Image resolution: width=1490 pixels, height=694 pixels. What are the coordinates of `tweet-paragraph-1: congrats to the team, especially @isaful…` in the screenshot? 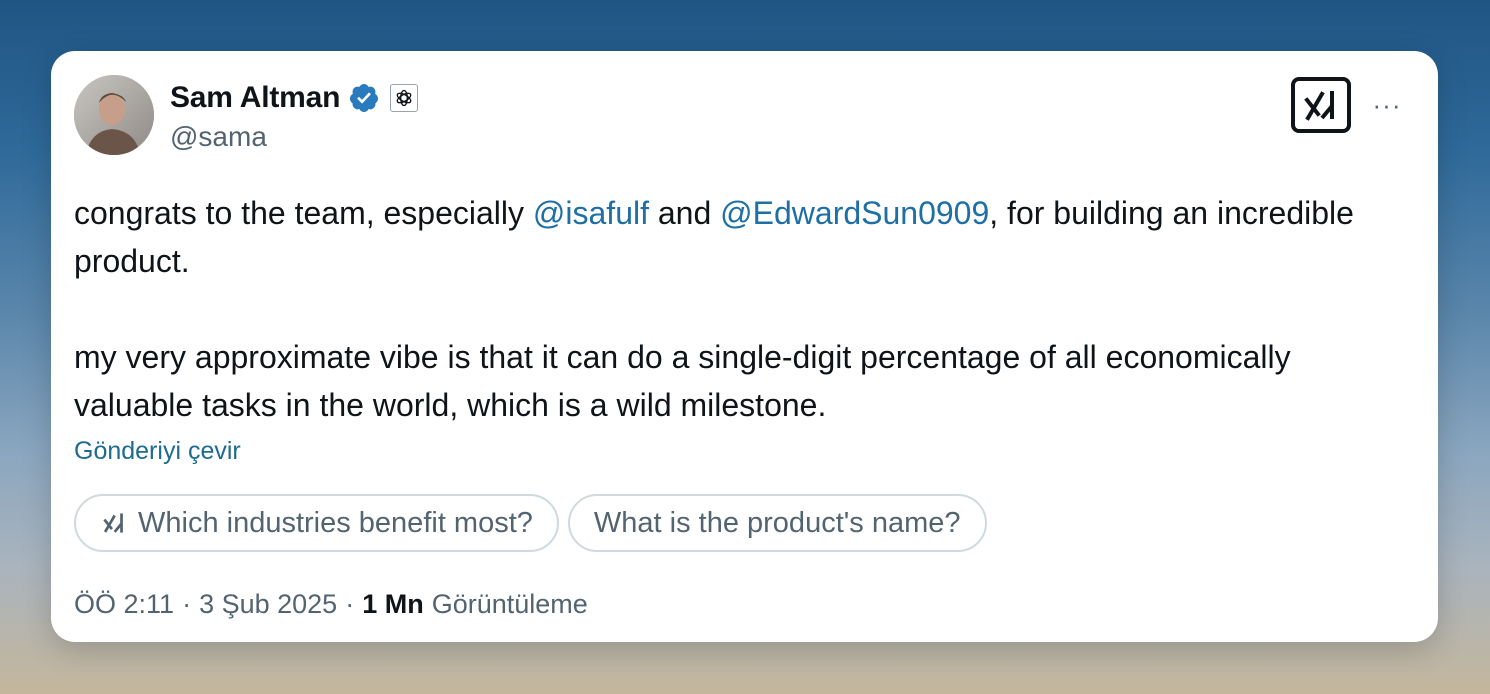 It's located at (719, 237).